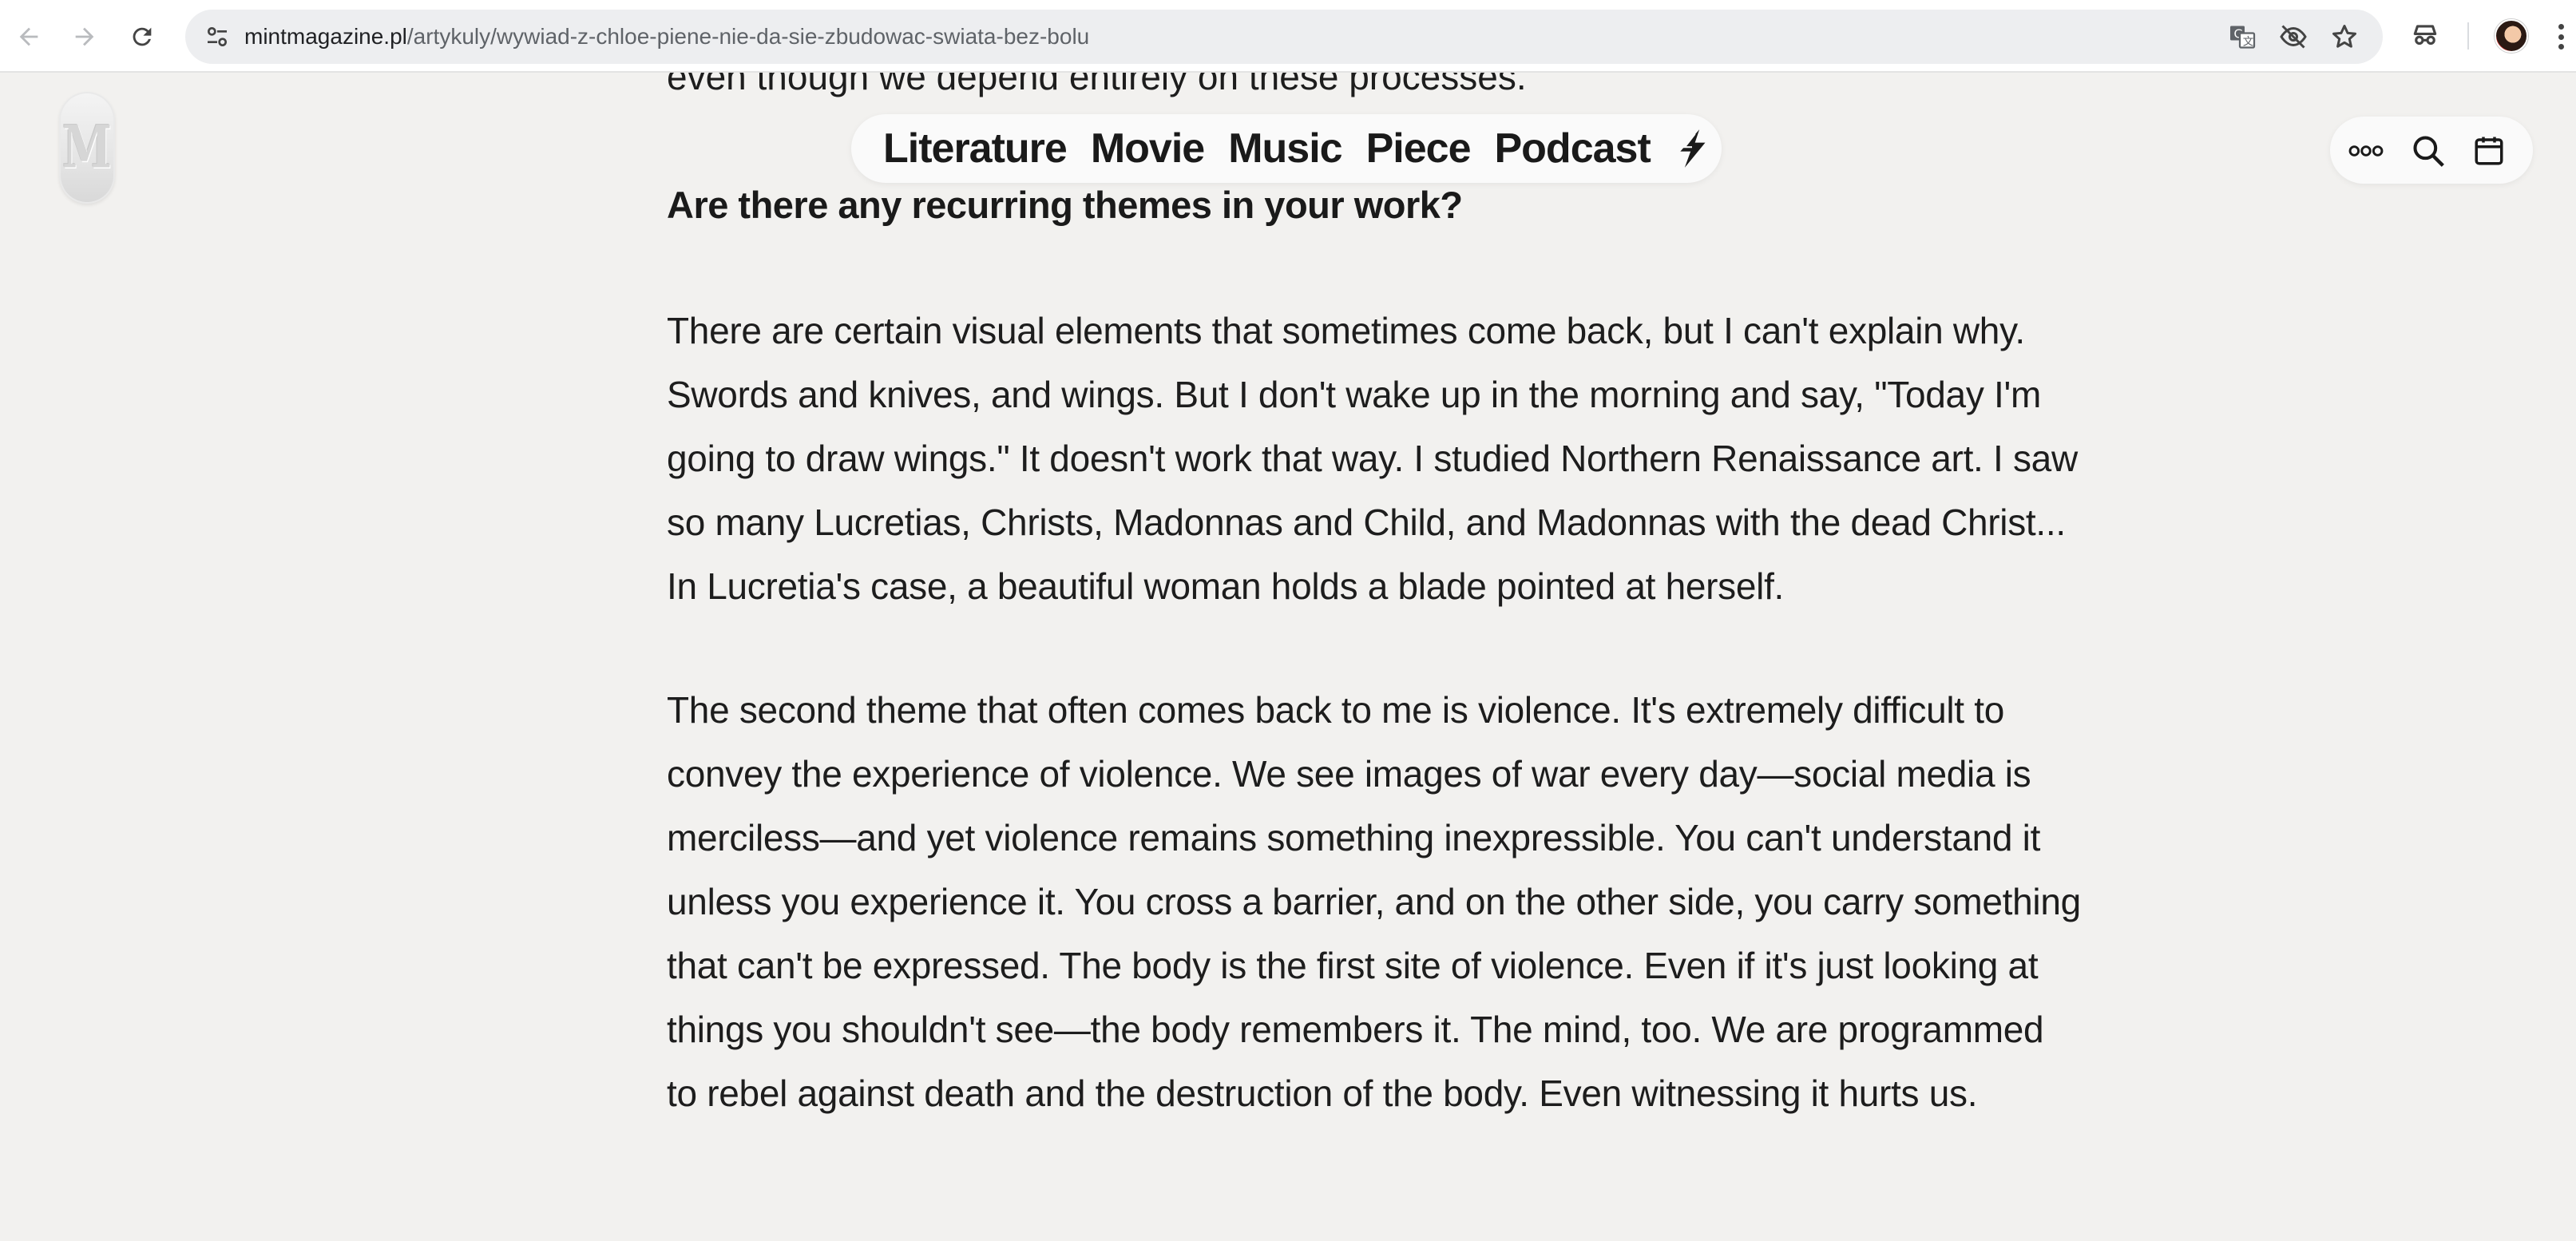  I want to click on logo-letter: M, so click(87, 147).